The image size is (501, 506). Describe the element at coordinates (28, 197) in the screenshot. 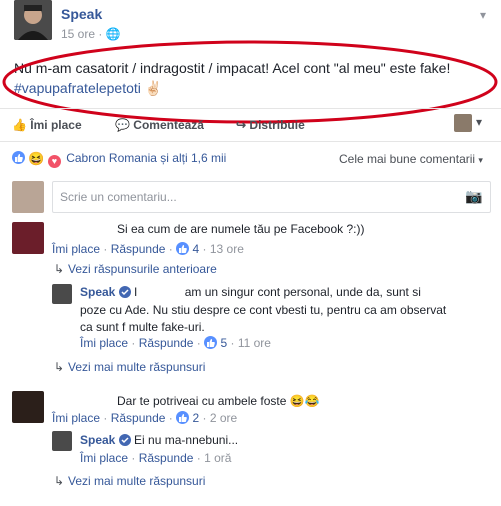

I see `viewer-avatar` at that location.